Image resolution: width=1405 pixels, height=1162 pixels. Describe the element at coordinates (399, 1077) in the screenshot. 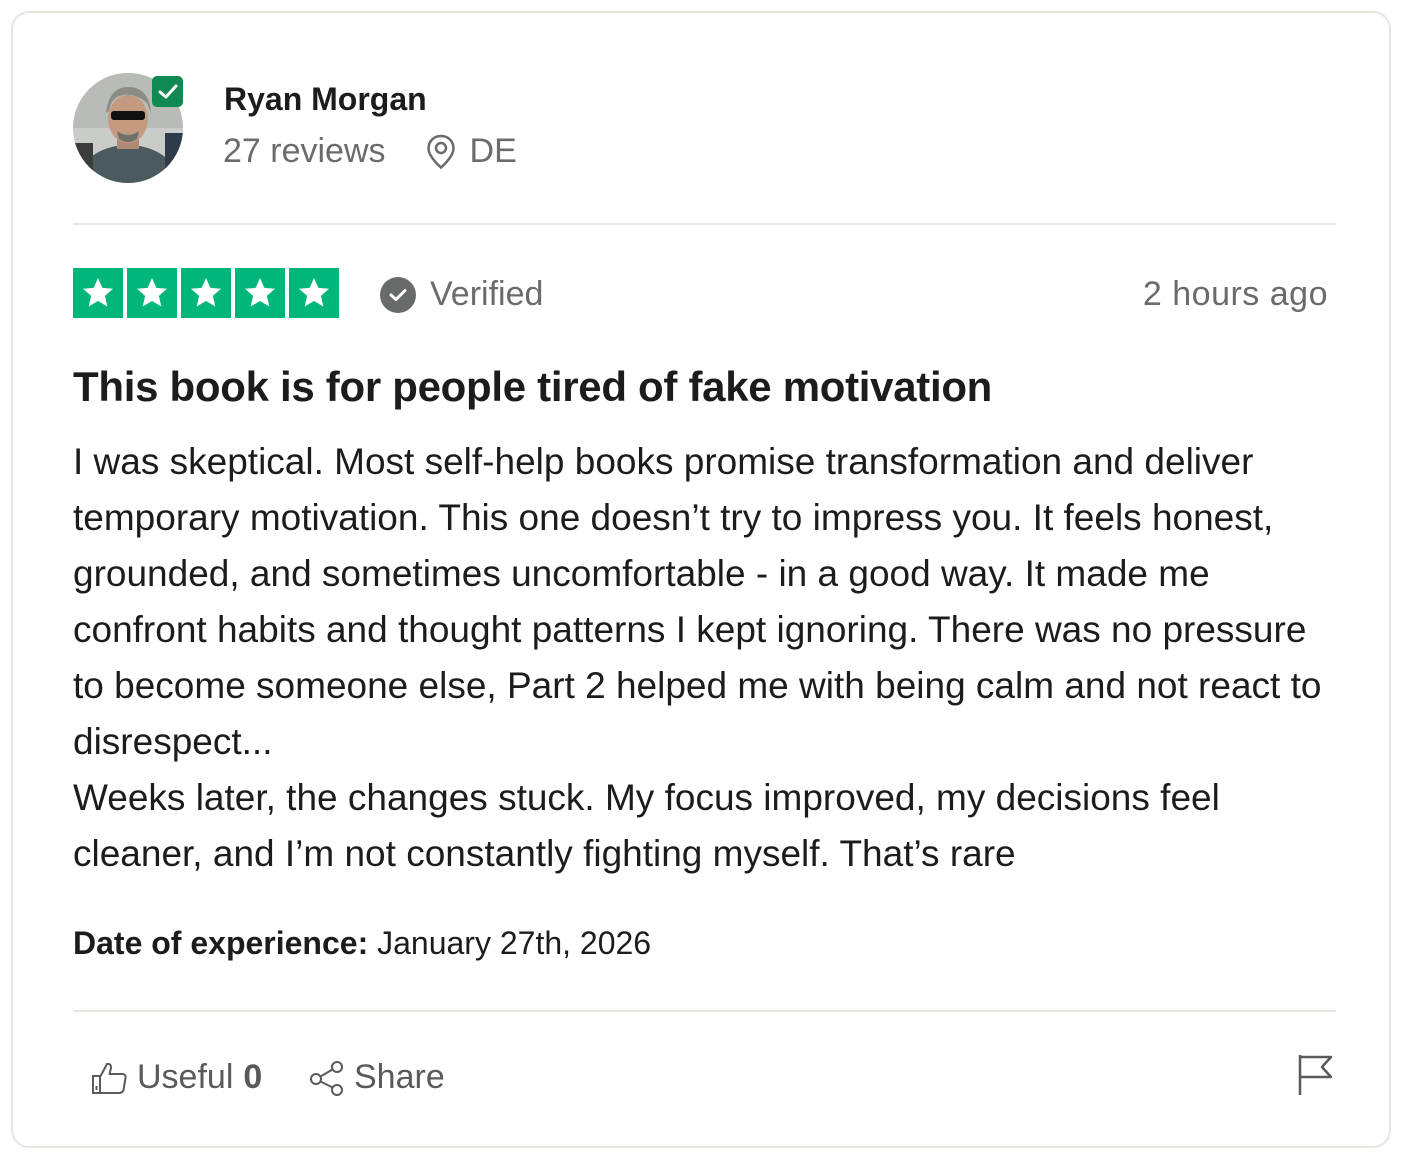

I see `share-label: Share` at that location.